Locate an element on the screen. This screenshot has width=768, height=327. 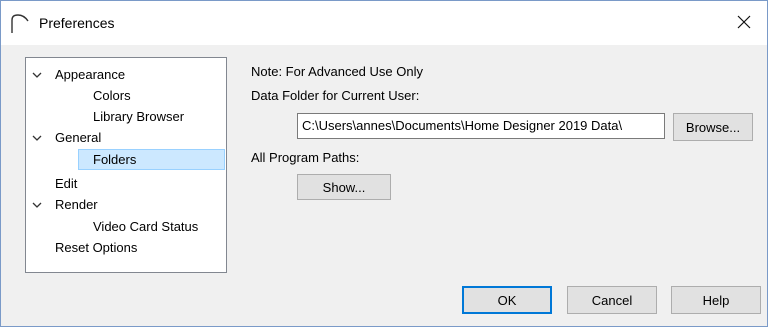
advanced-note: Note: For Advanced Use Only is located at coordinates (337, 71).